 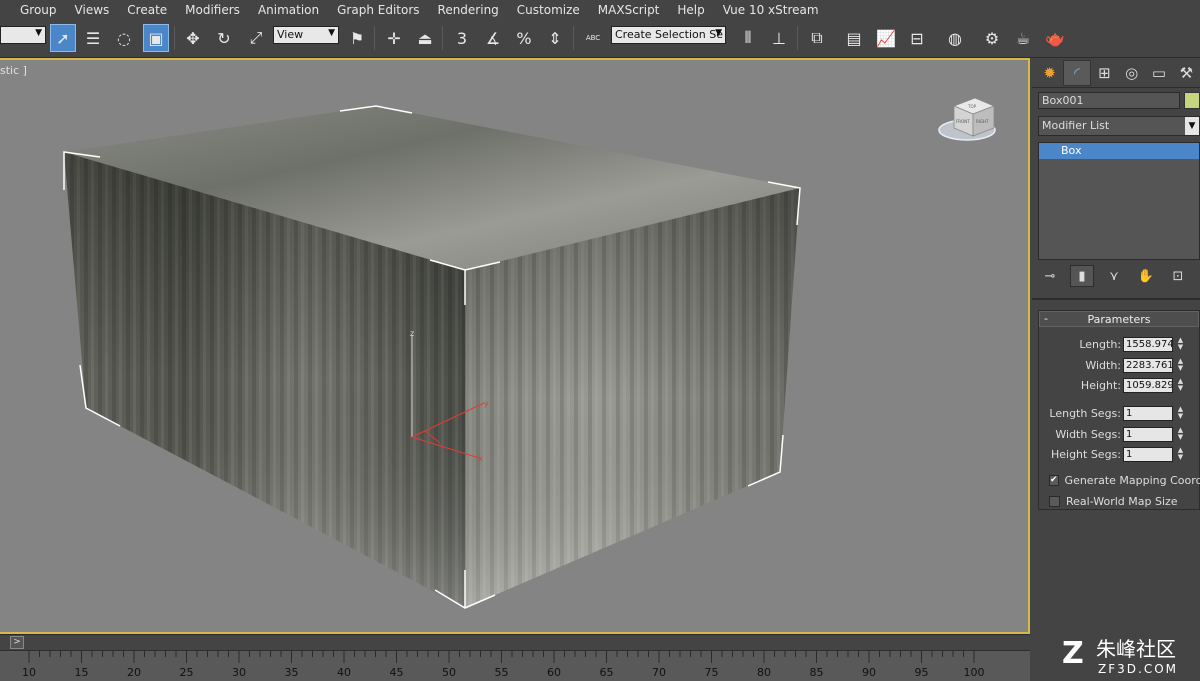 What do you see at coordinates (1148, 385) in the screenshot?
I see `height-input: 1059.829m` at bounding box center [1148, 385].